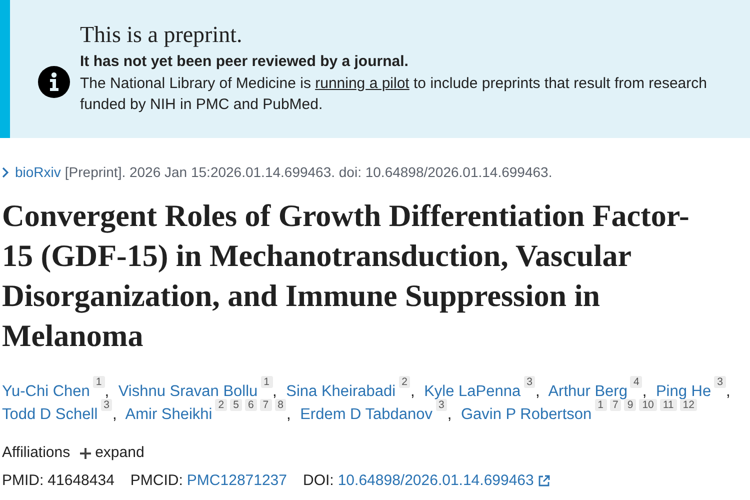  Describe the element at coordinates (36, 453) in the screenshot. I see `affiliations-label: Affiliations` at that location.